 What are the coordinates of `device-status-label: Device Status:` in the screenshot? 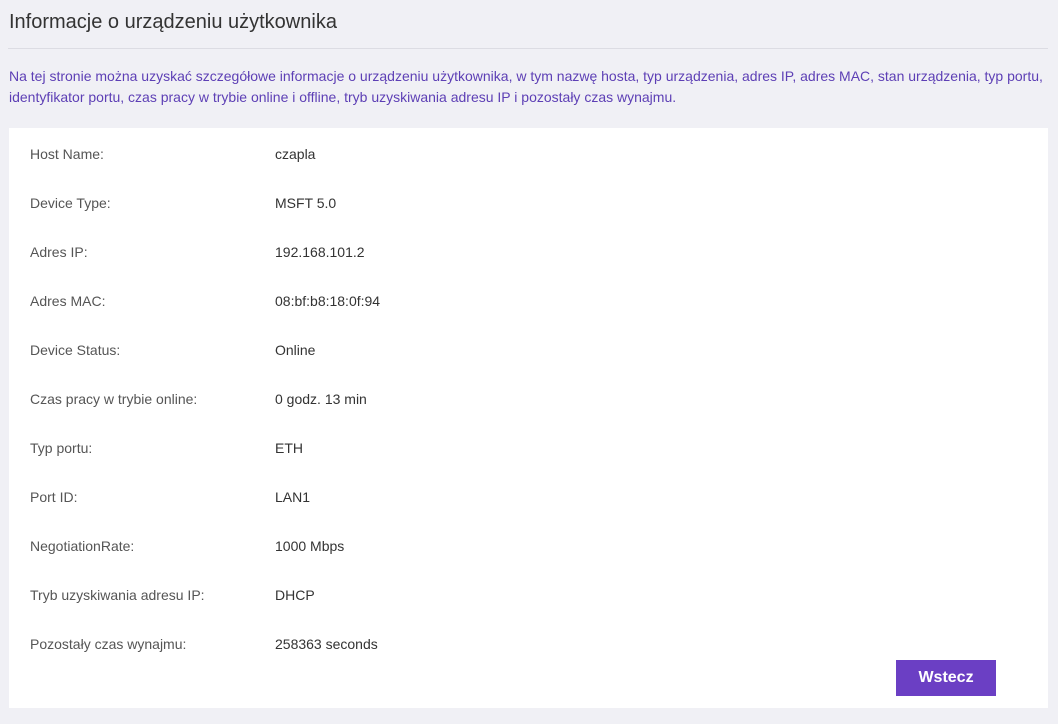 It's located at (75, 350).